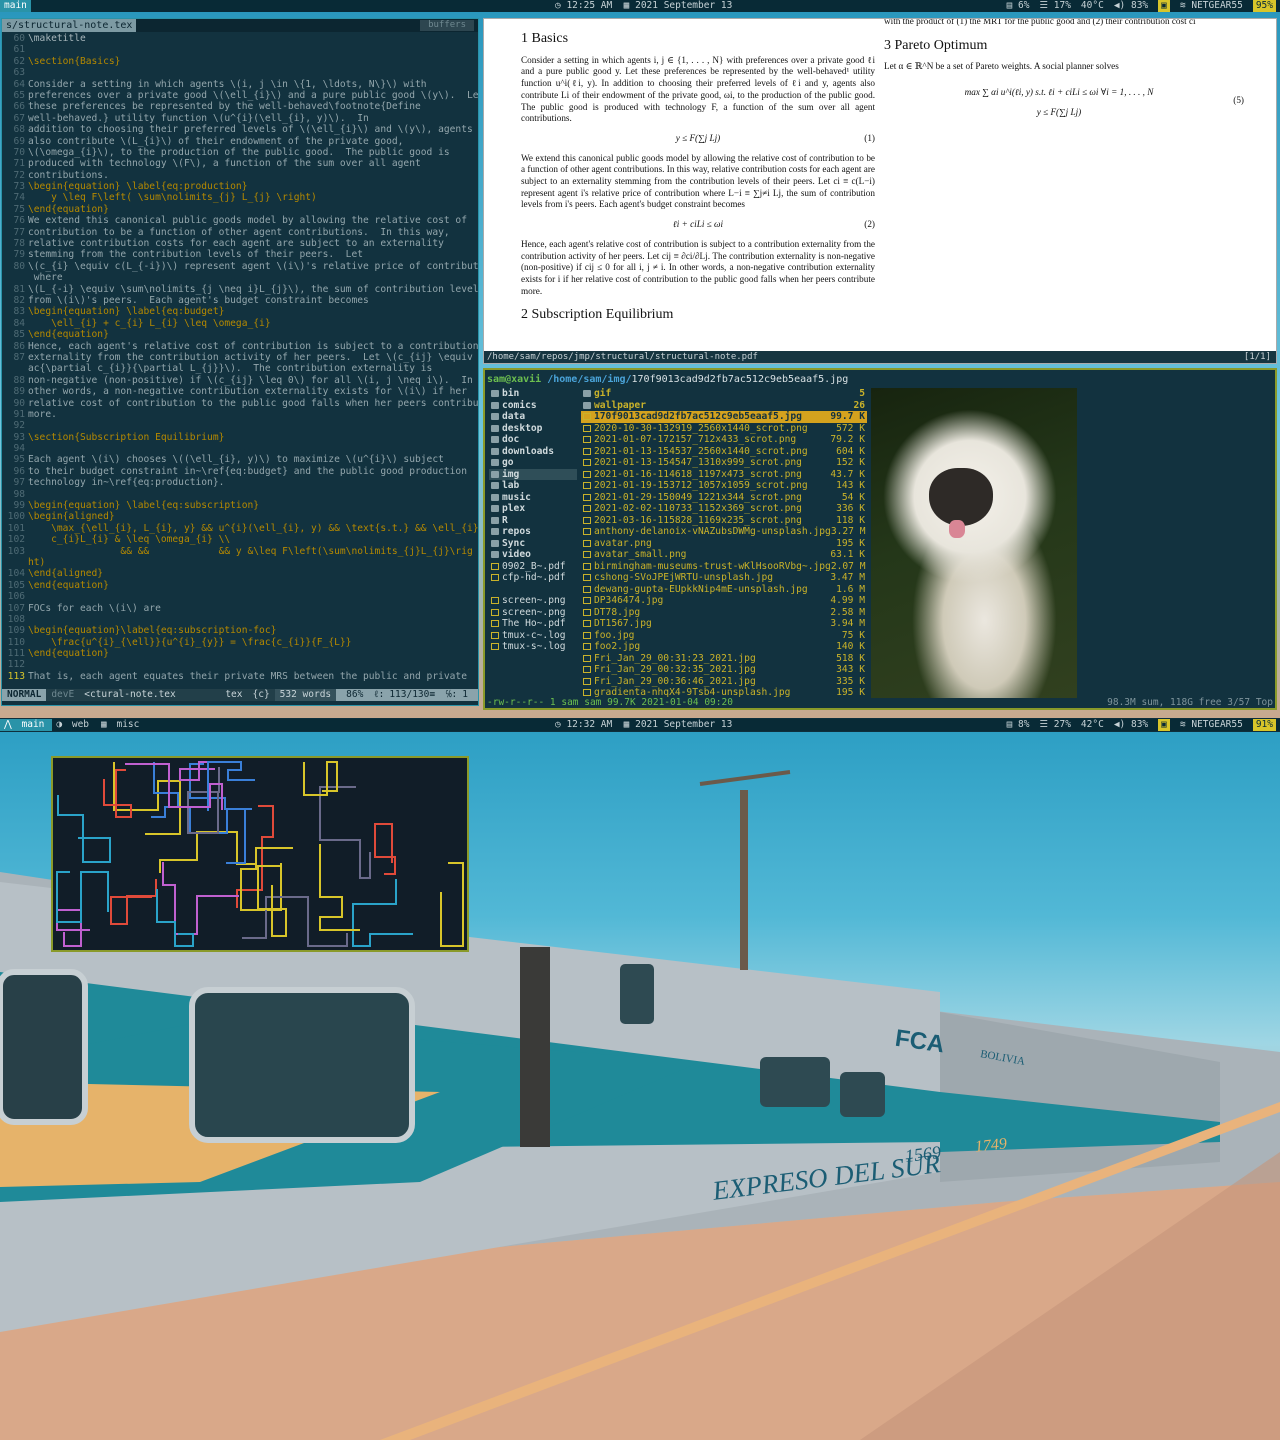 Image resolution: width=1280 pixels, height=1440 pixels. Describe the element at coordinates (15, 6) in the screenshot. I see `workspace-main: main` at that location.